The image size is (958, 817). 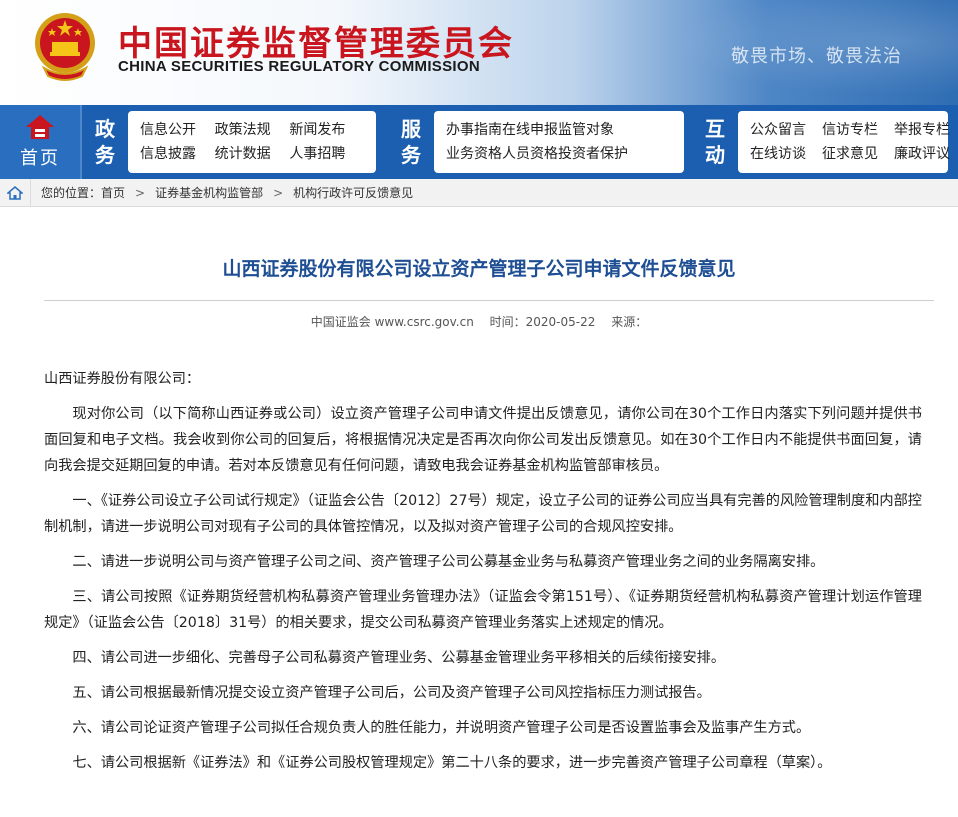 I want to click on breadcrumb-item-home: 首页, so click(x=113, y=192).